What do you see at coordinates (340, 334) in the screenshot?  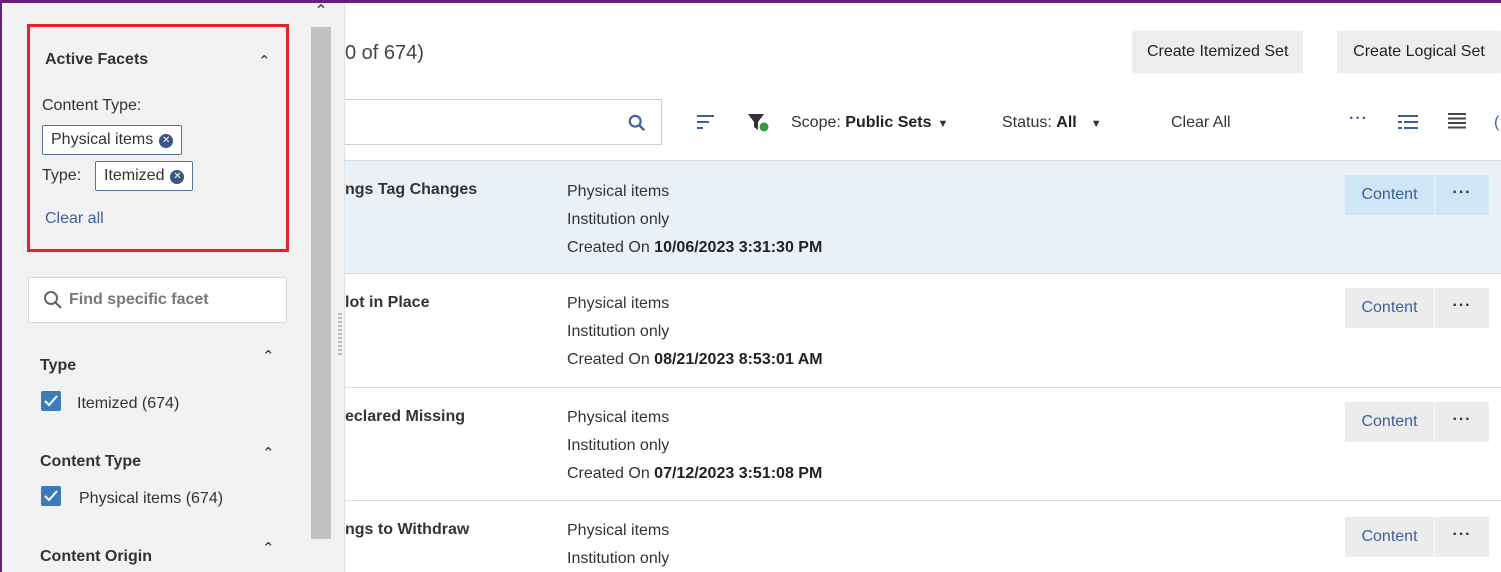 I see `resize-grip-icon` at bounding box center [340, 334].